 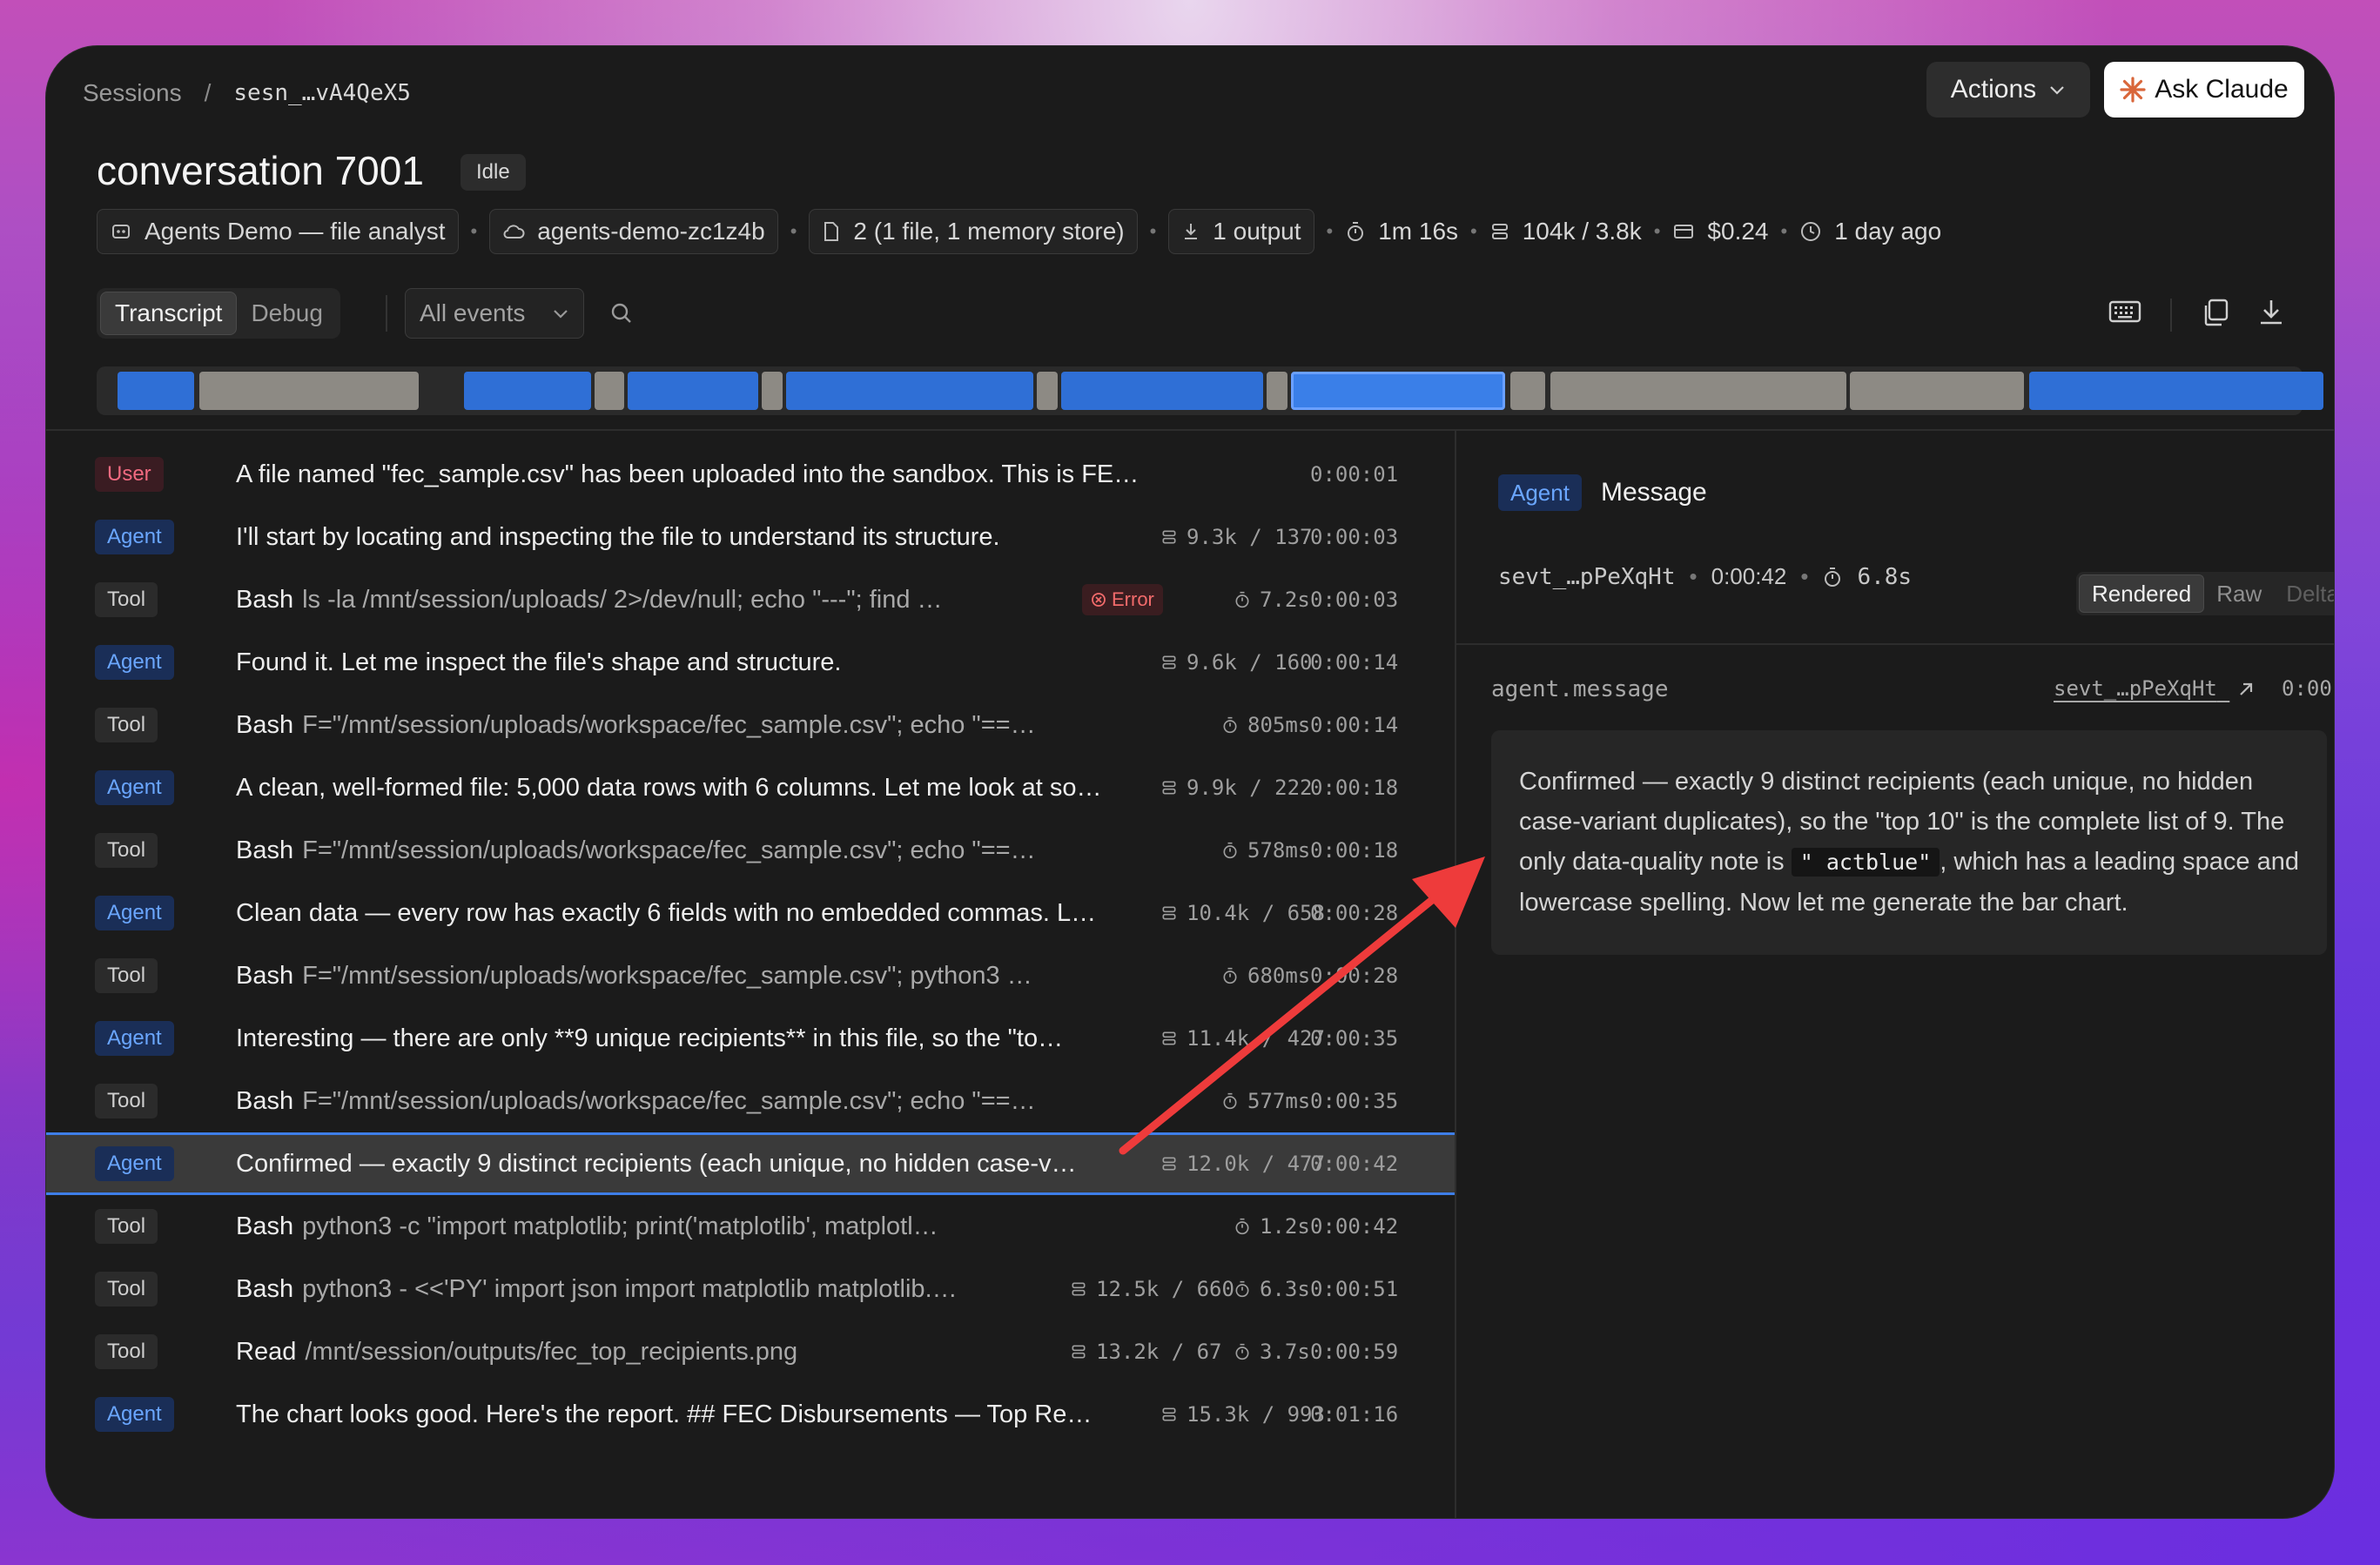 I want to click on agent-name: Agents Demo — file analyst, so click(x=295, y=232).